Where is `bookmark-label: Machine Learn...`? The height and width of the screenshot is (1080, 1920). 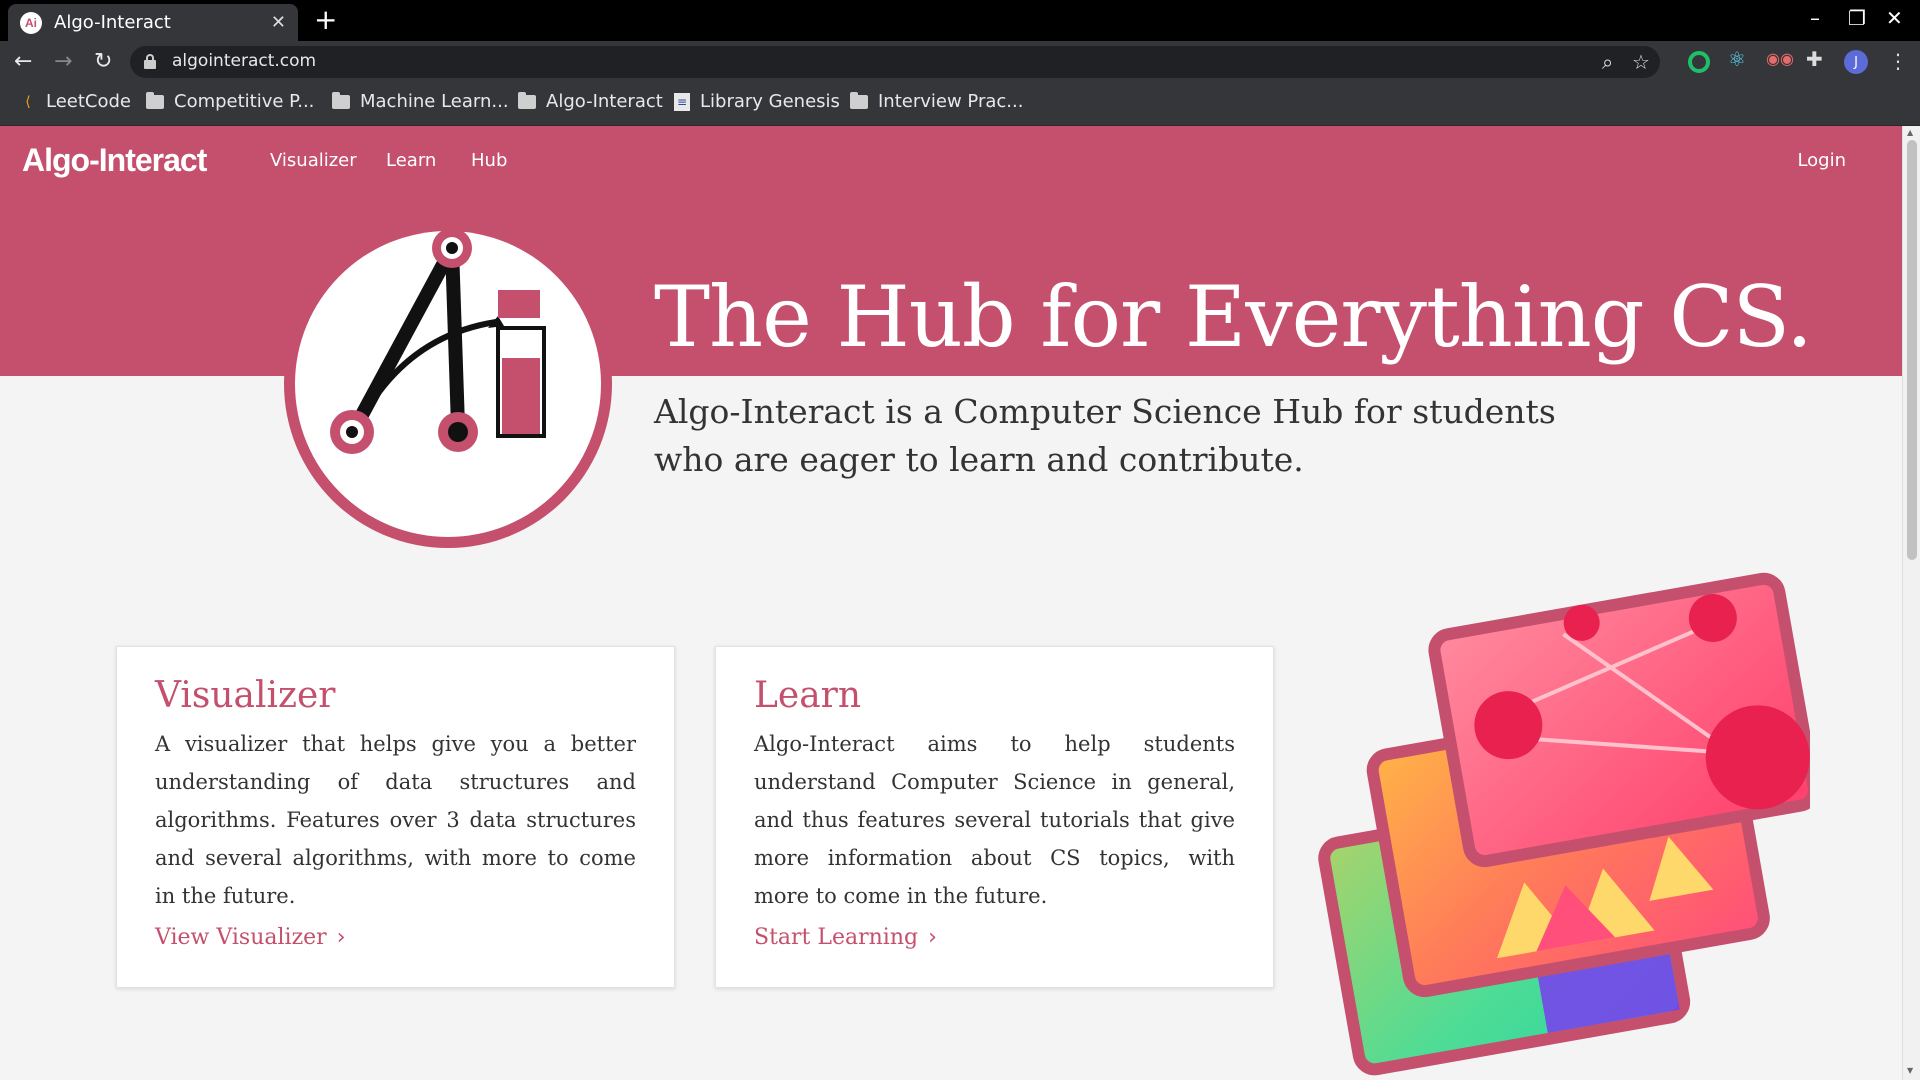
bookmark-label: Machine Learn... is located at coordinates (434, 101).